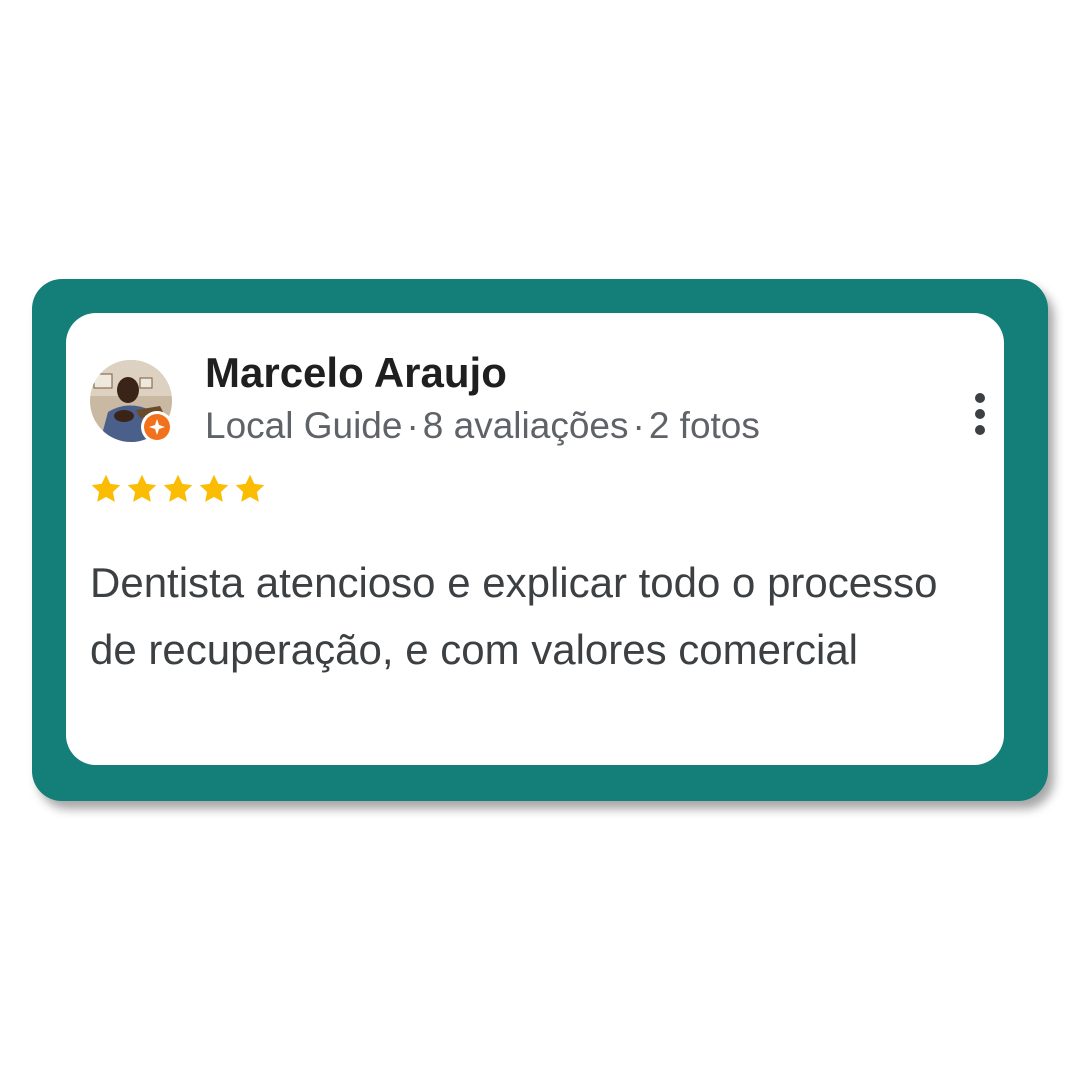 This screenshot has height=1080, width=1080. I want to click on more-options-button, so click(980, 414).